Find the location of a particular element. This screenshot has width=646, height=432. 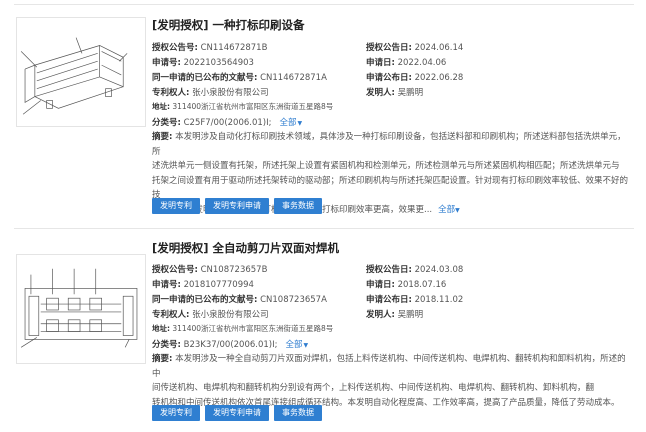

patent-title: [发明授权] 全自动剪刀片双面对焊机 is located at coordinates (245, 248).